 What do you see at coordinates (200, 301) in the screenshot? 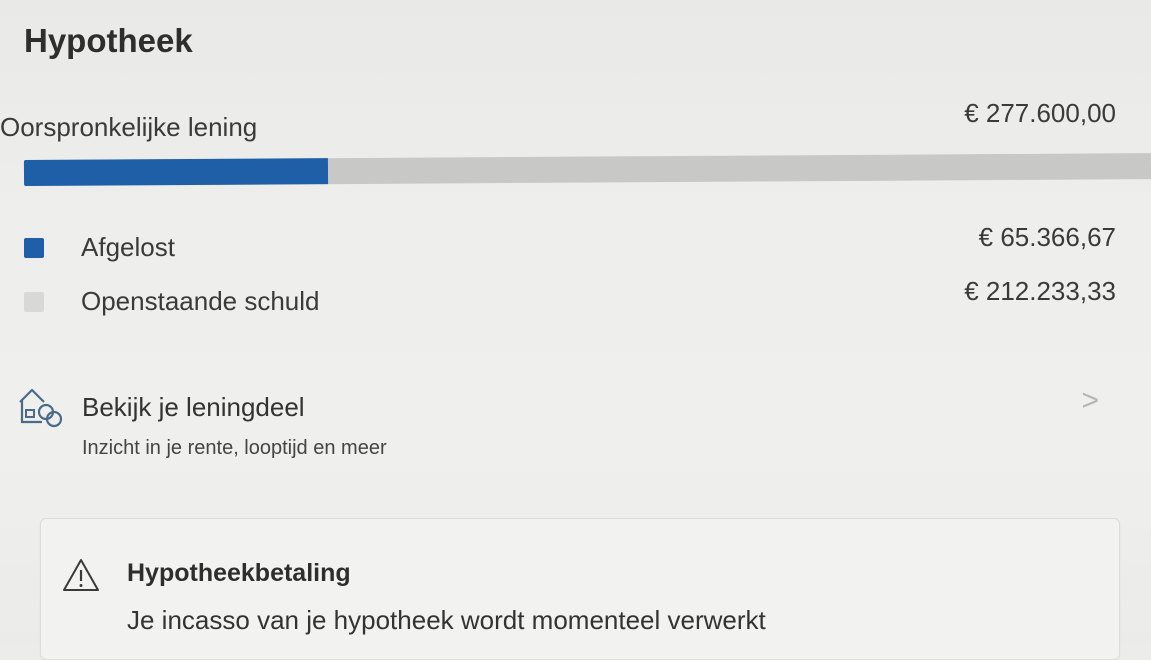
I see `open-label: Openstaande schuld` at bounding box center [200, 301].